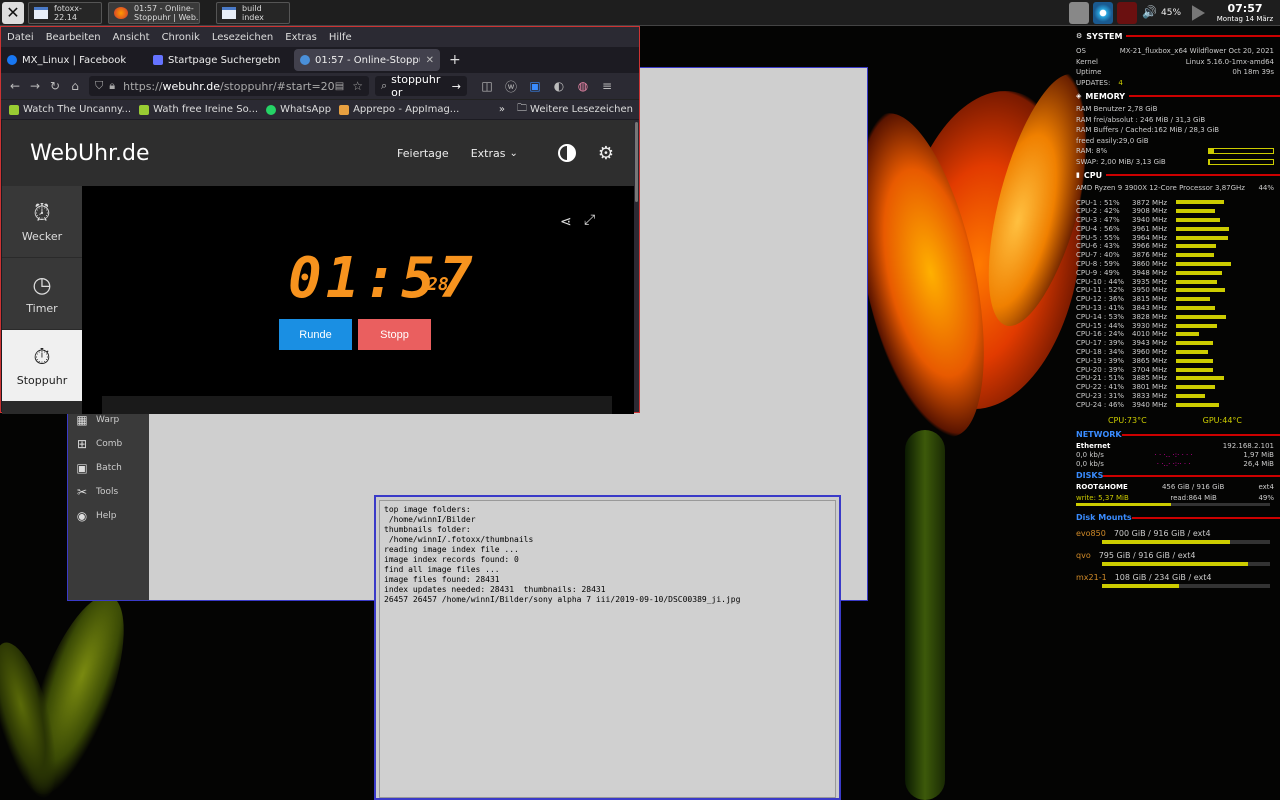  Describe the element at coordinates (357, 86) in the screenshot. I see `bookmark-star-icon: ☆` at that location.